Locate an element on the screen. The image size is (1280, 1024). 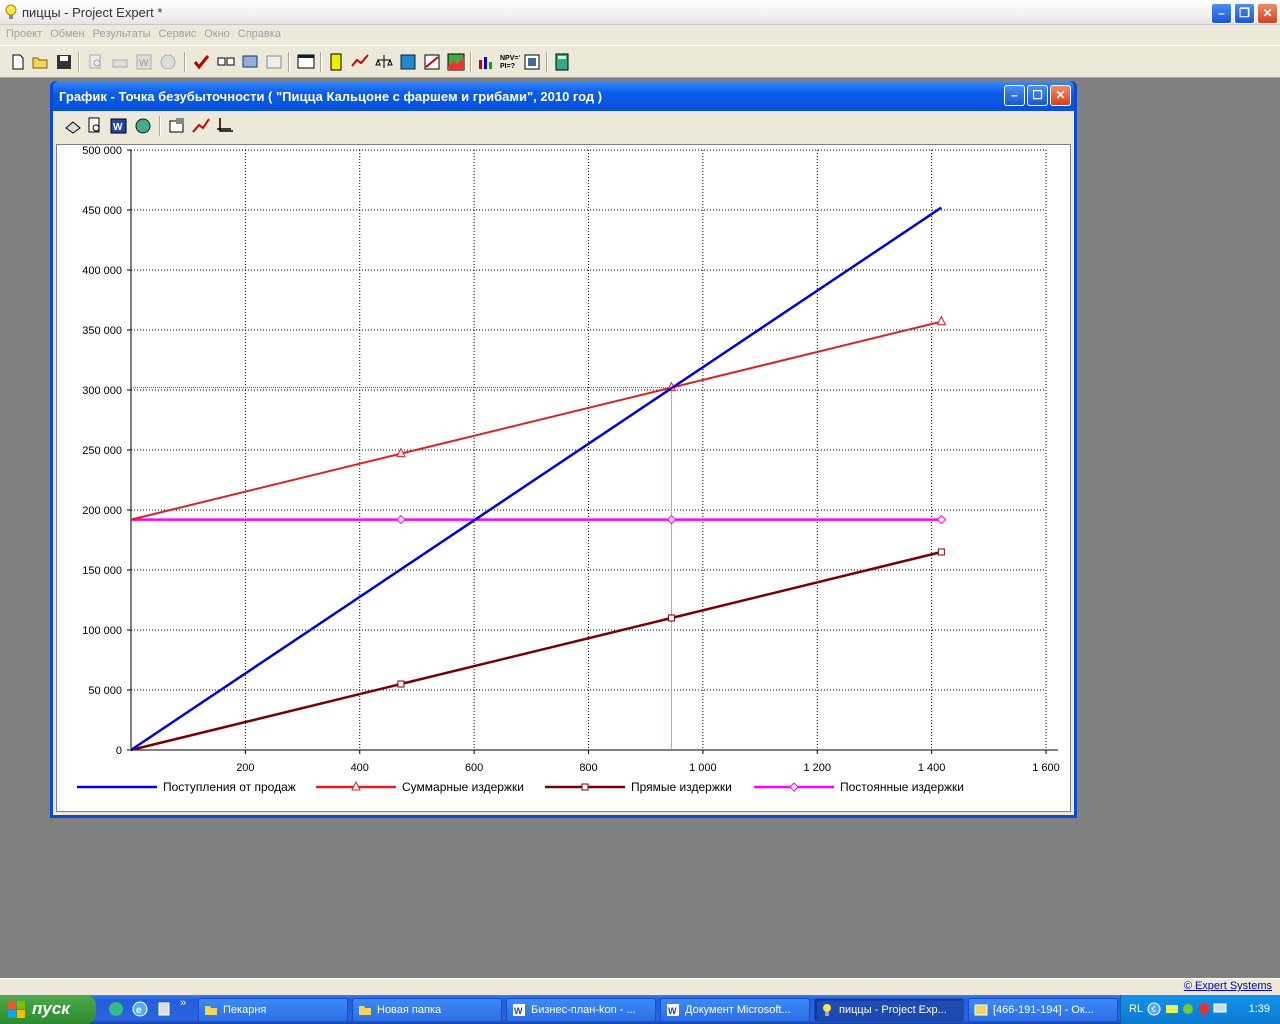
settings-icon is located at coordinates (177, 126).